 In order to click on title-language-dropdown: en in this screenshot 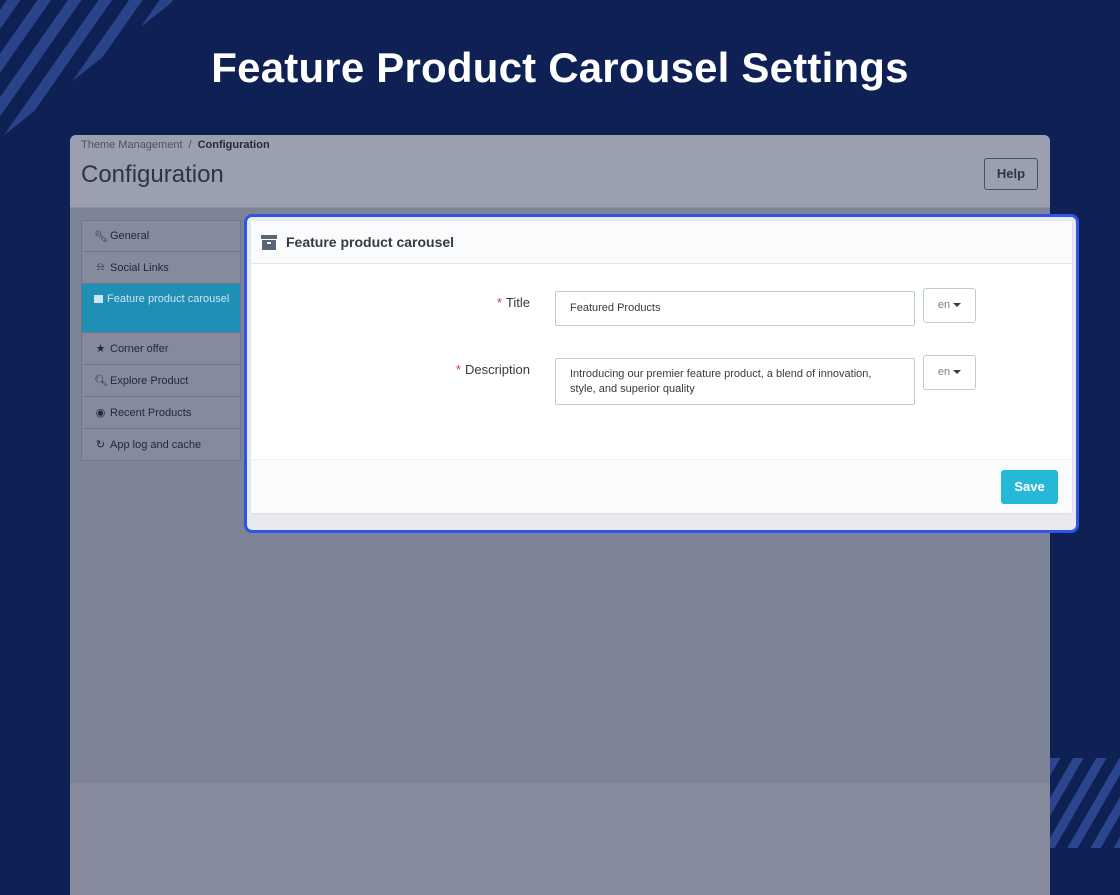, I will do `click(949, 305)`.